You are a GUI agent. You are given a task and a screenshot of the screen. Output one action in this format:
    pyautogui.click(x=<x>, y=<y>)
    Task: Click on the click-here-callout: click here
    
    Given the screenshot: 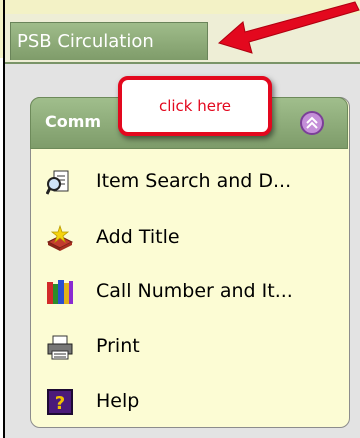 What is the action you would take?
    pyautogui.click(x=195, y=106)
    